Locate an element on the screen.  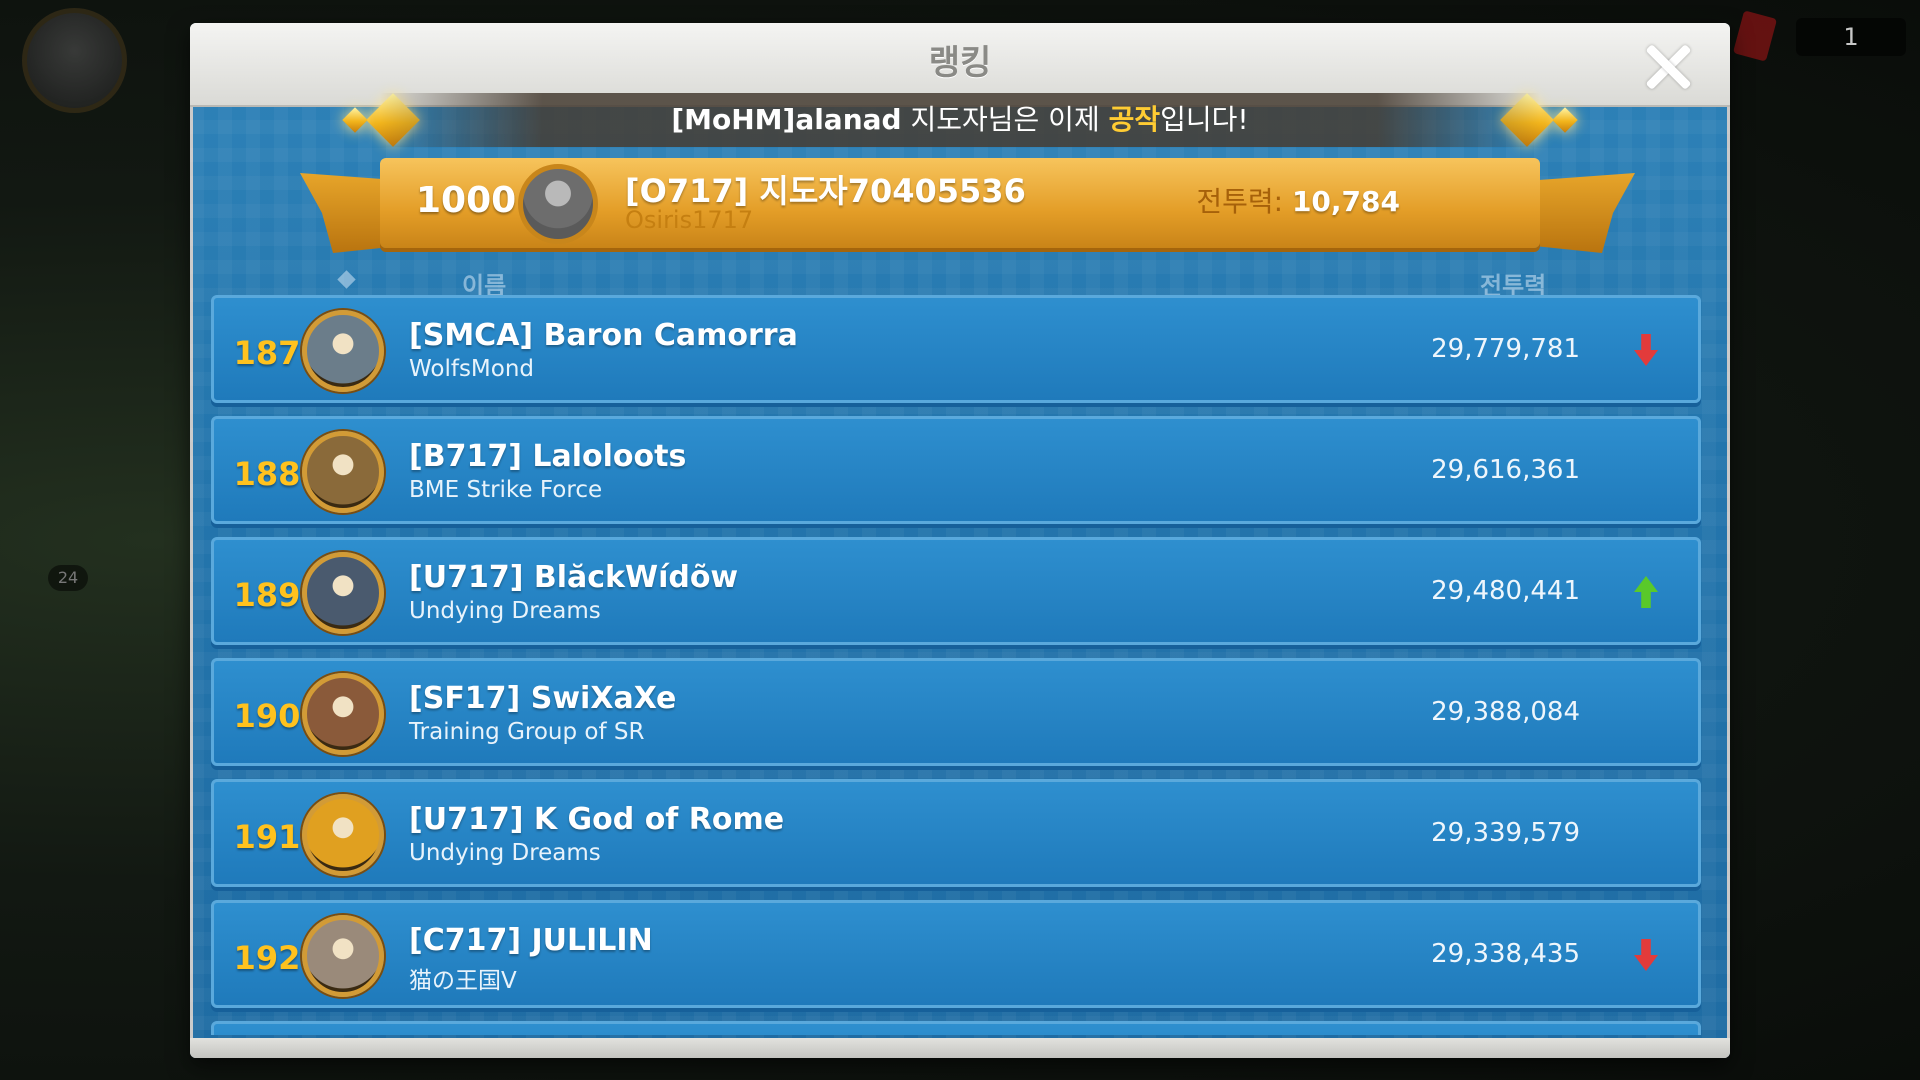
row-rank: 190 is located at coordinates (267, 716).